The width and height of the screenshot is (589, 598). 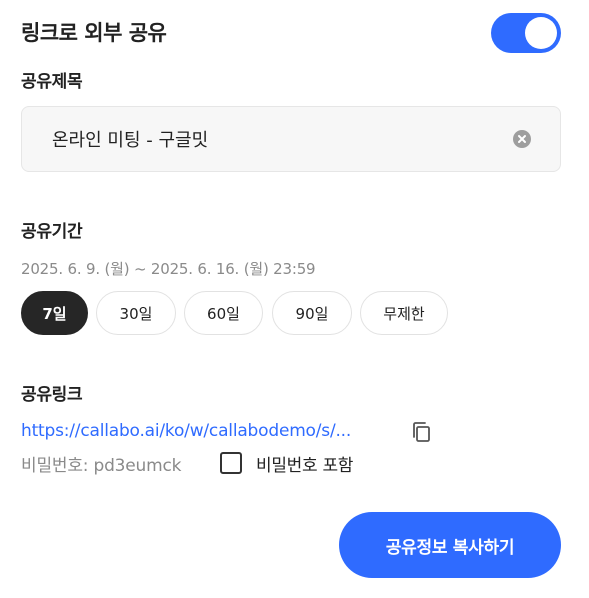 What do you see at coordinates (312, 313) in the screenshot?
I see `period-option-90d: 90일` at bounding box center [312, 313].